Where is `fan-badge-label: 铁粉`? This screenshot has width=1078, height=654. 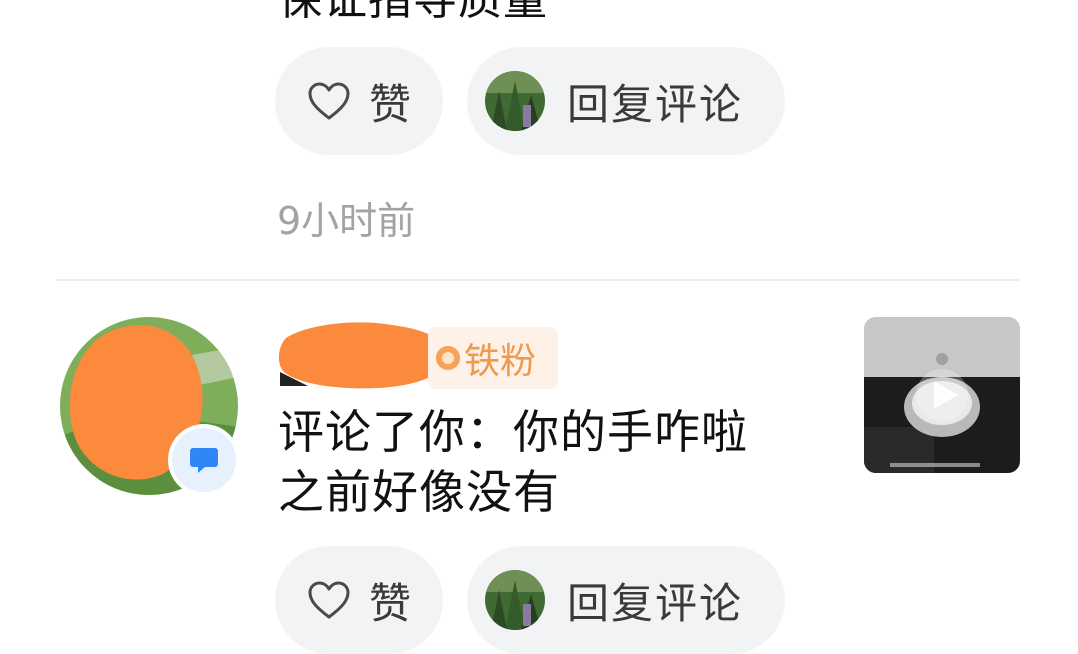
fan-badge-label: 铁粉 is located at coordinates (500, 361).